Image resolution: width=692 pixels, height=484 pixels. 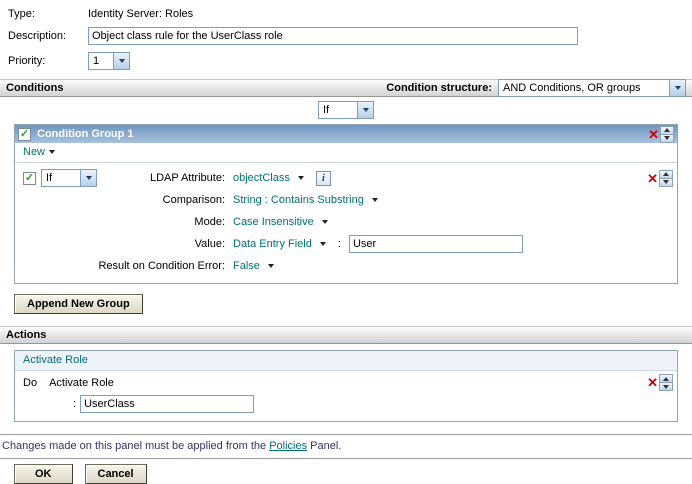 I want to click on condition-checkbox: ✓, so click(x=29, y=178).